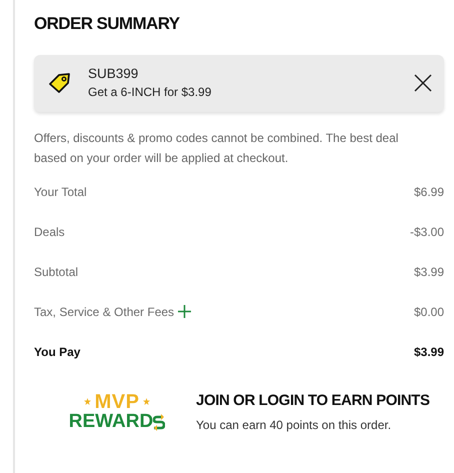 The height and width of the screenshot is (473, 454). I want to click on logo-text: REWARD, so click(111, 422).